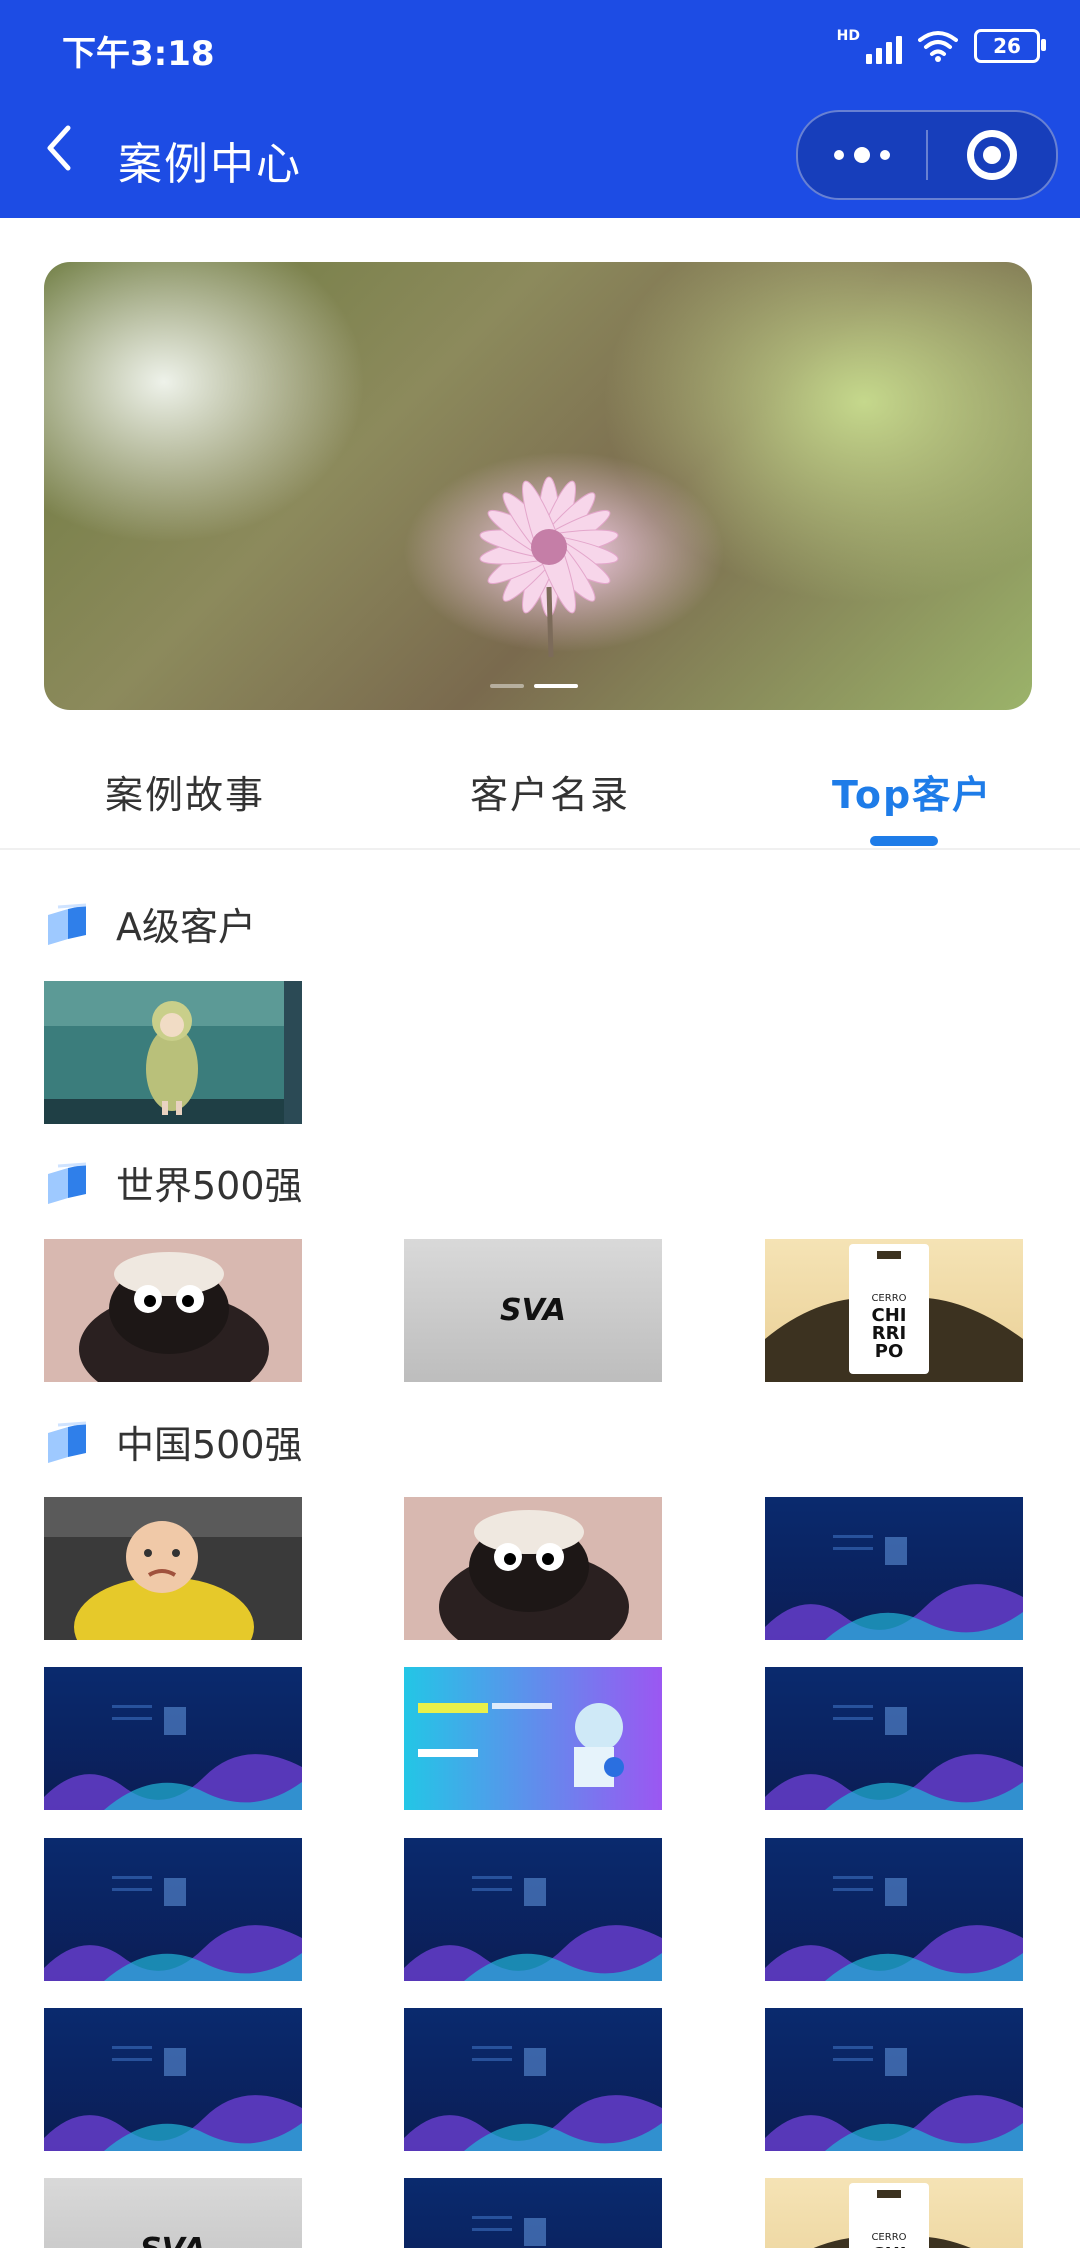  I want to click on section-title-china-500: 中国500强, so click(173, 1441).